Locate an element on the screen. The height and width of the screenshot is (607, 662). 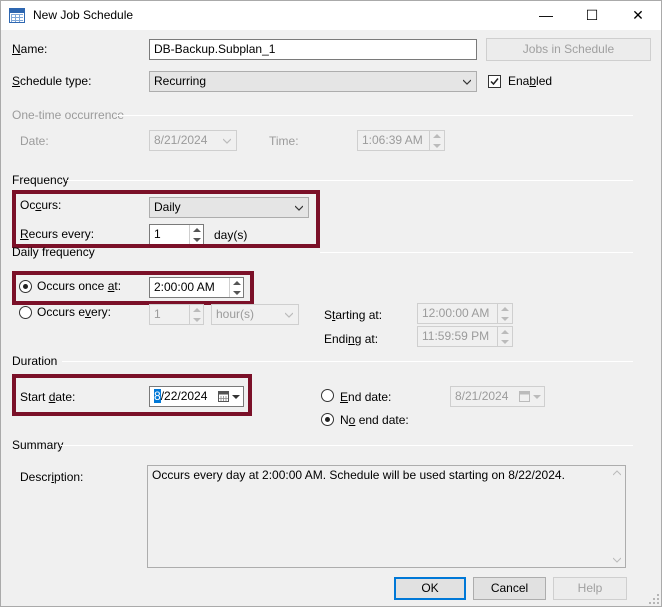
frequency-divider is located at coordinates (350, 180).